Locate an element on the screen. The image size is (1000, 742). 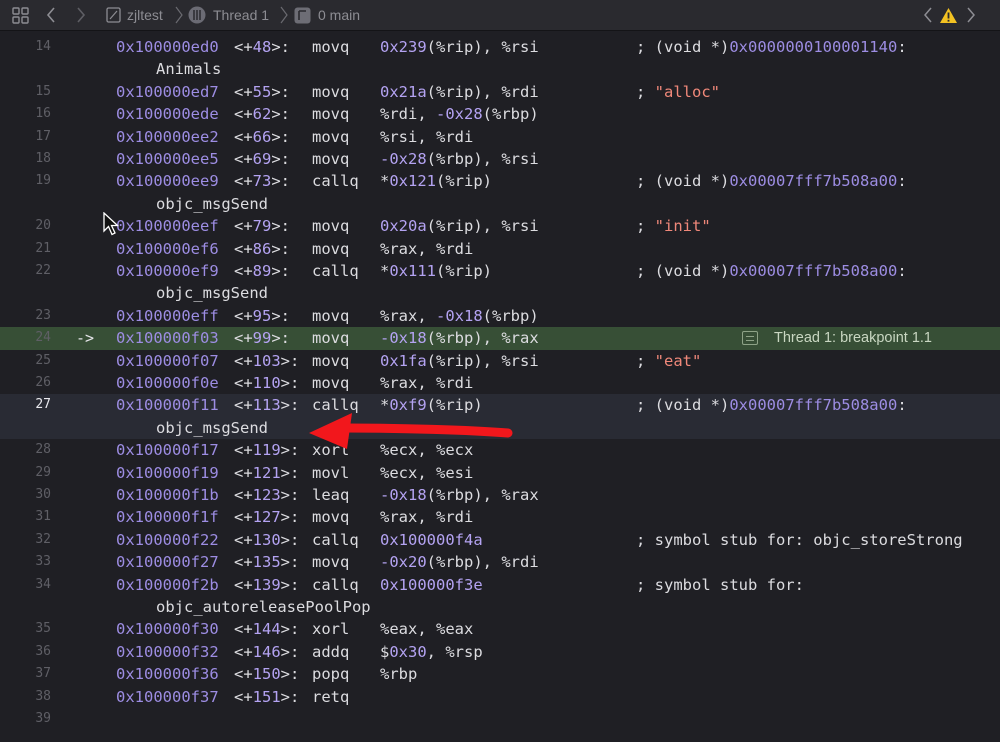
instruction-offset: <+95>: is located at coordinates (262, 315).